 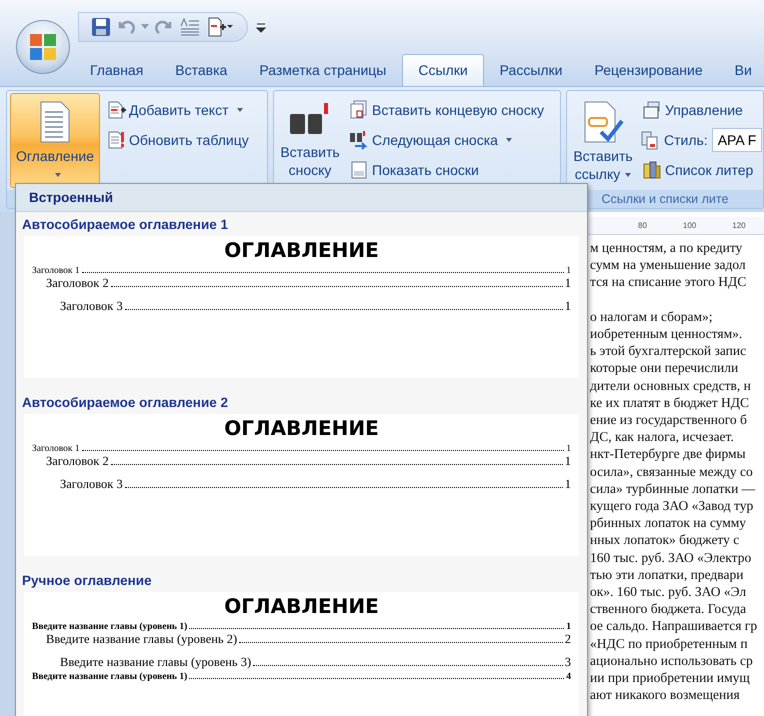 What do you see at coordinates (669, 643) in the screenshot?
I see `document-text-line: «НДС по приобретенным п` at bounding box center [669, 643].